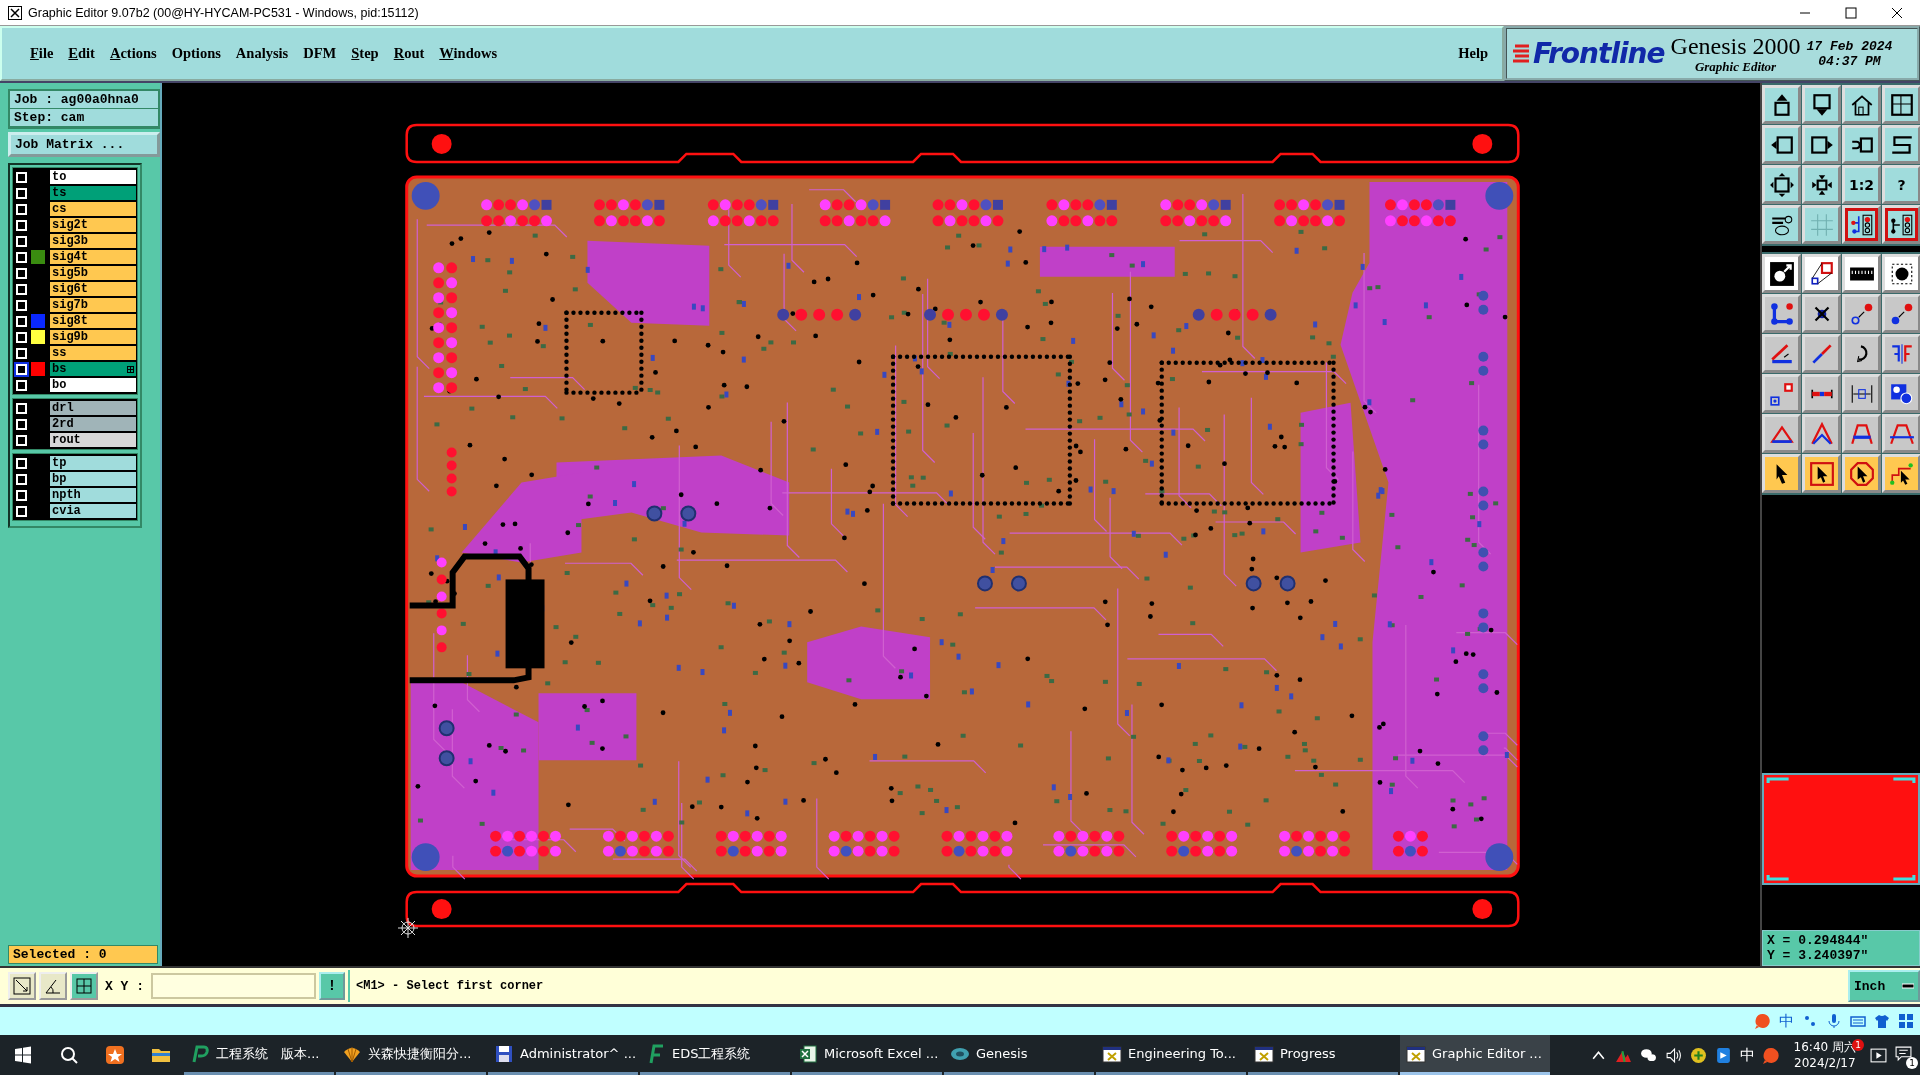 The height and width of the screenshot is (1075, 1920). I want to click on input-language: 中, so click(1747, 1055).